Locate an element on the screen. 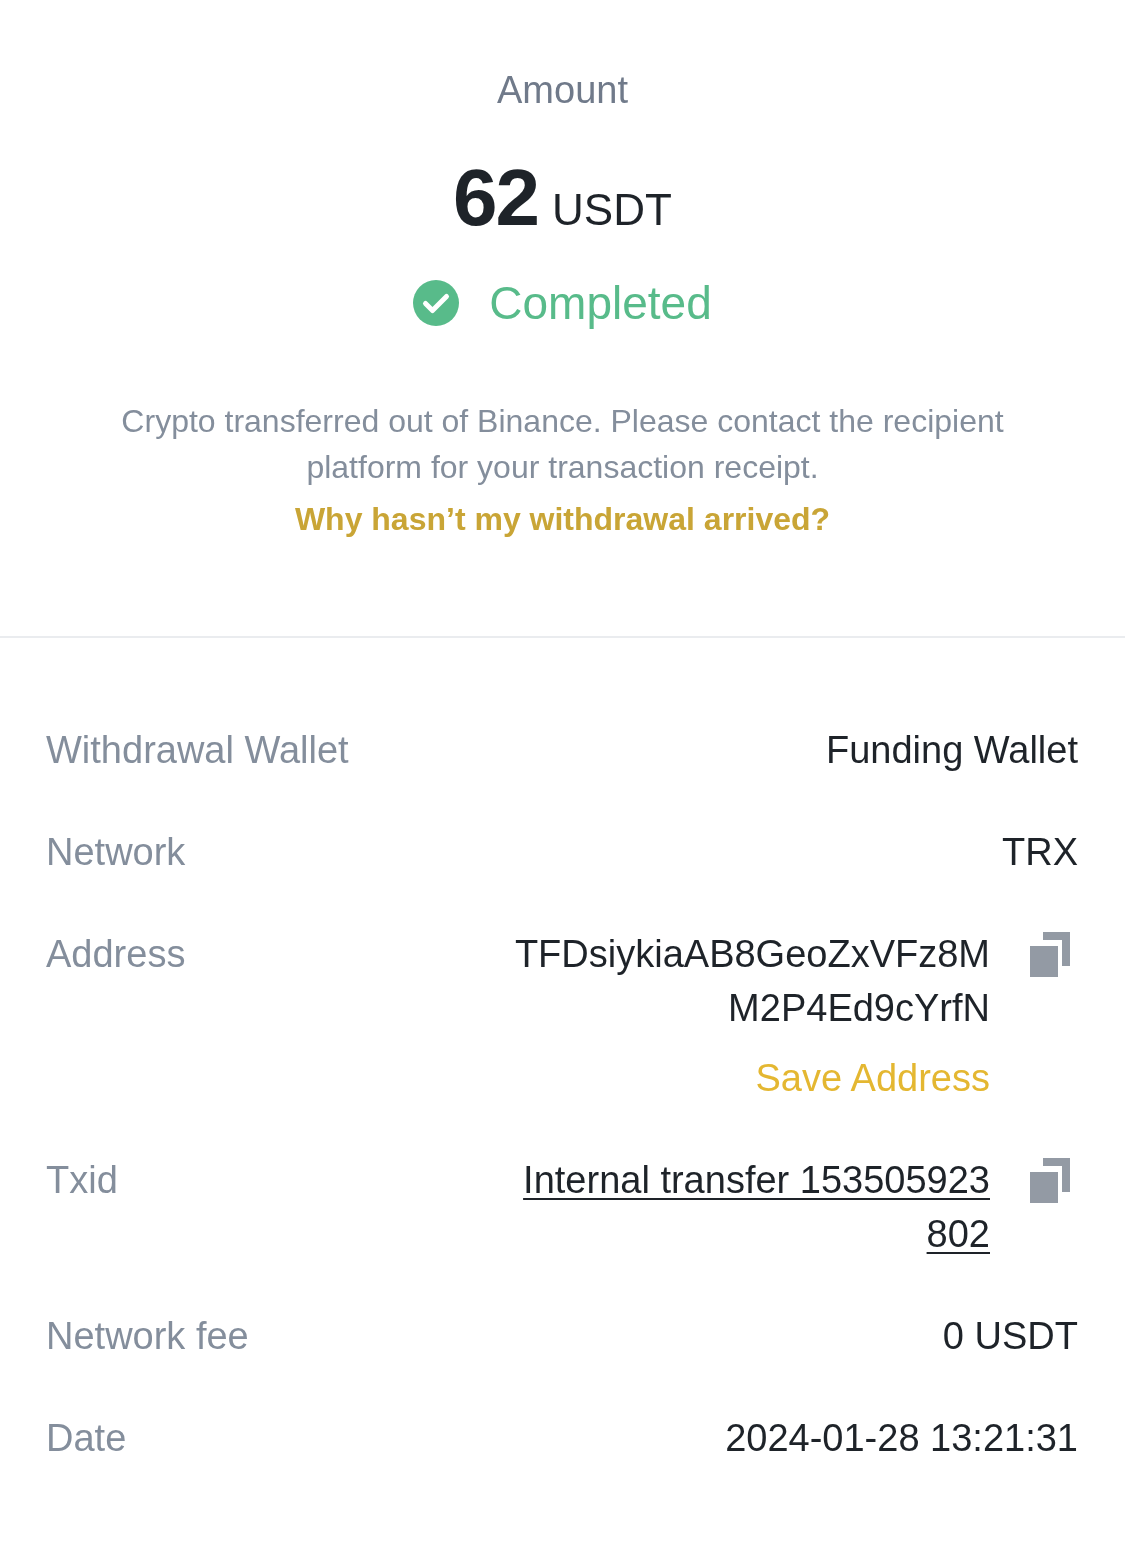  detail-label: Network is located at coordinates (116, 852).